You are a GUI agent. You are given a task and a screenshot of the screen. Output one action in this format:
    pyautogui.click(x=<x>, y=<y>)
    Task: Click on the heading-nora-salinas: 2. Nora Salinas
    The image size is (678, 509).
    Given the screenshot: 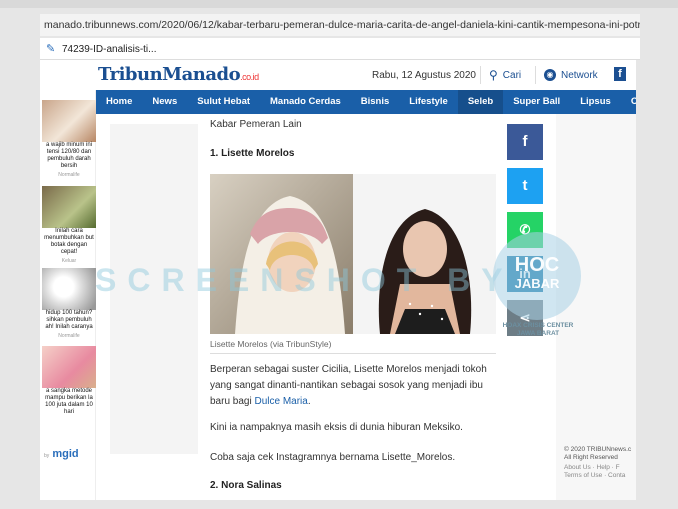 What is the action you would take?
    pyautogui.click(x=246, y=485)
    